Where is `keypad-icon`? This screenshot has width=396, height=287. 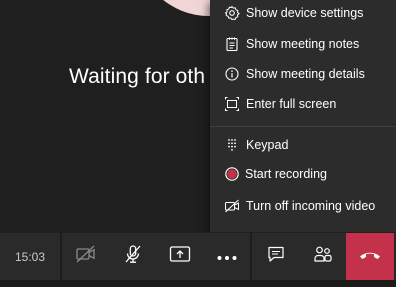
keypad-icon is located at coordinates (232, 145).